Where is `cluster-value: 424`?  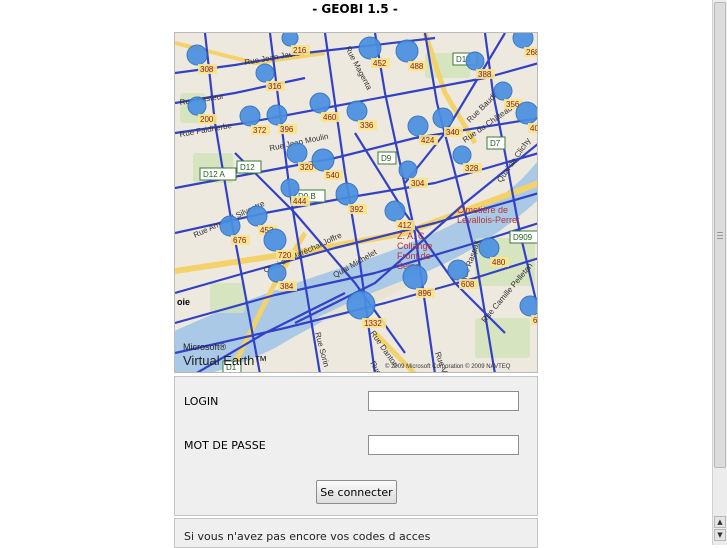 cluster-value: 424 is located at coordinates (428, 140).